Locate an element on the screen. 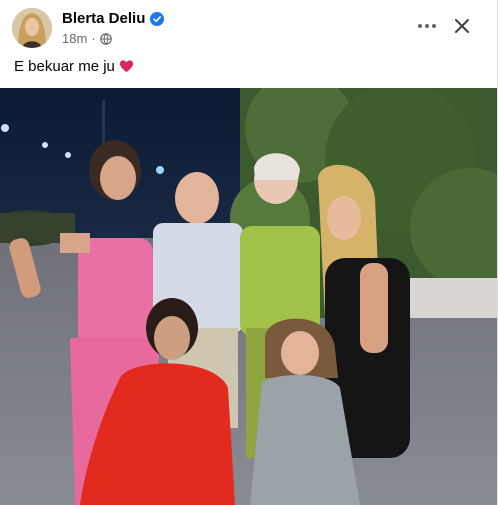 The height and width of the screenshot is (505, 498). close-icon is located at coordinates (462, 26).